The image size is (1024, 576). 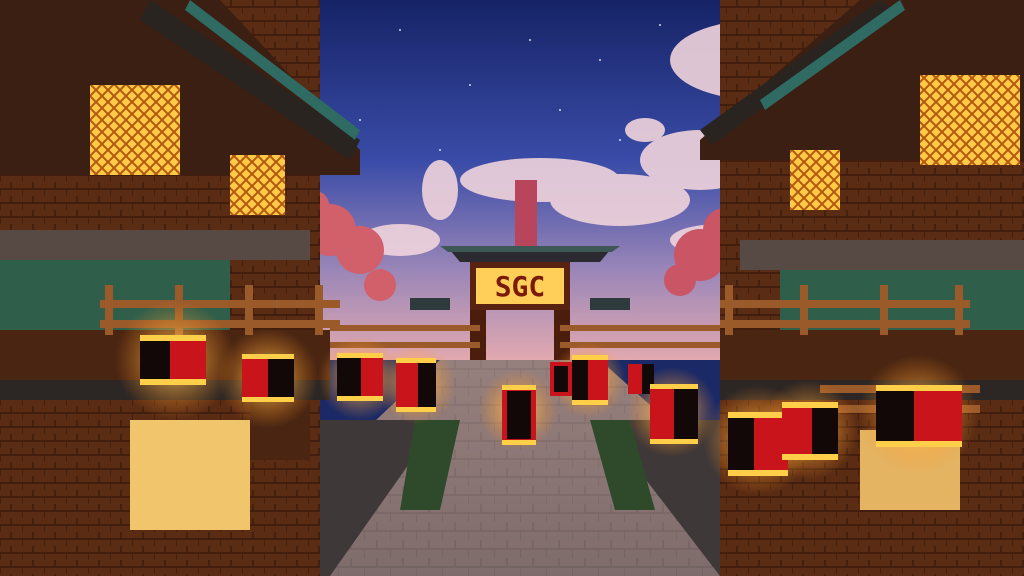 What do you see at coordinates (526, 215) in the screenshot?
I see `distant-tower` at bounding box center [526, 215].